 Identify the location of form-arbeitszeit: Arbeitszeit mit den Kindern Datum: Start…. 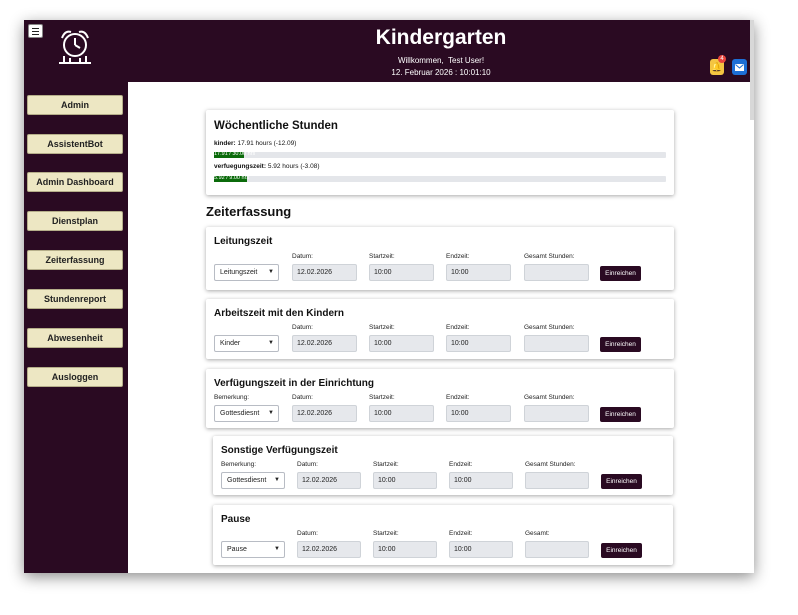
(440, 329).